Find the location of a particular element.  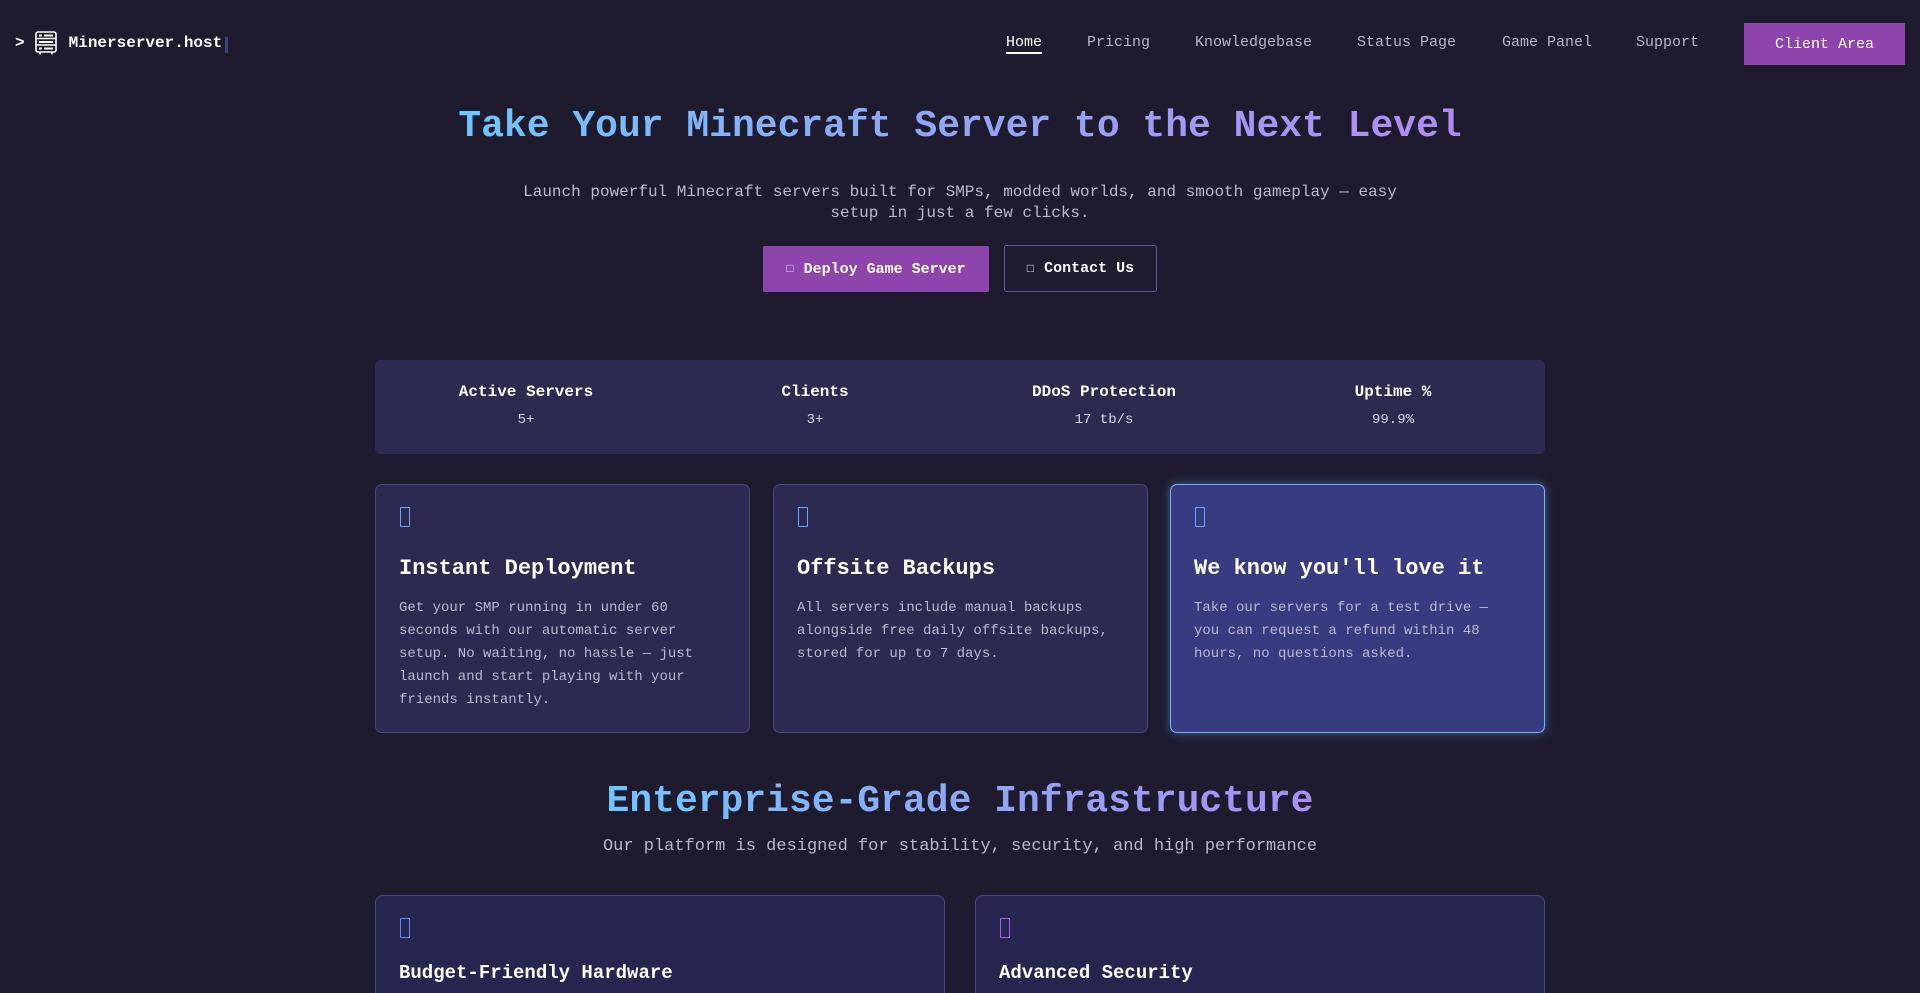

stat-ddos-protection: DDoS Protection 17 tb/s is located at coordinates (1104, 405).